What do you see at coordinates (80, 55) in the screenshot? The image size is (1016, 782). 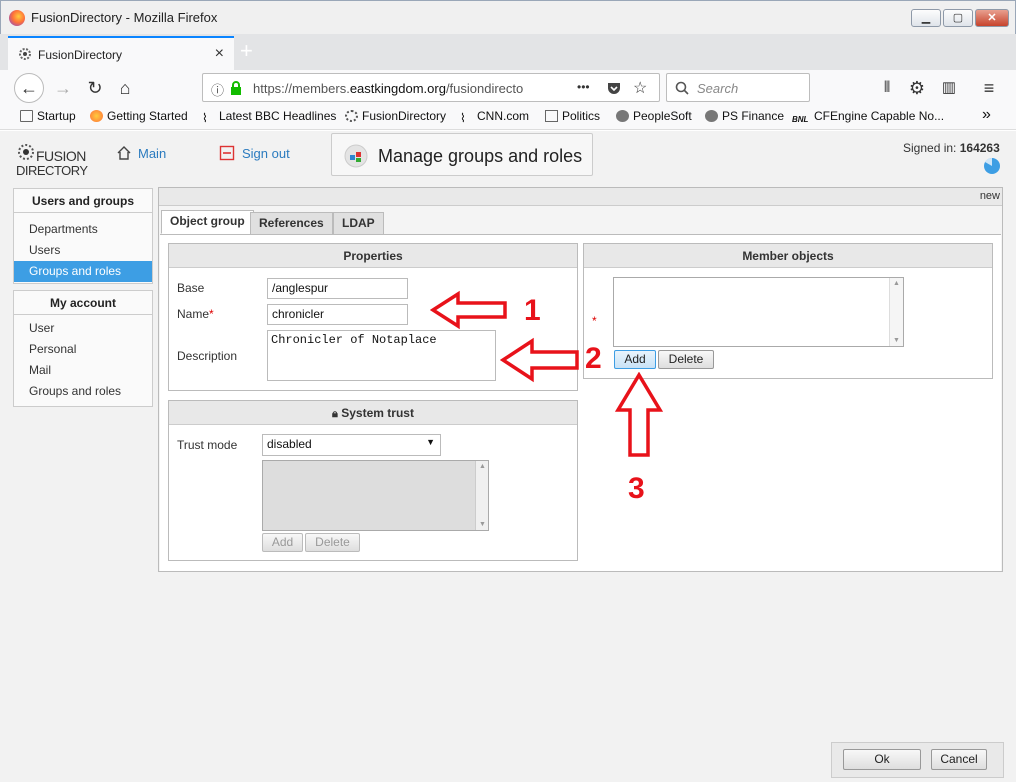 I see `tab-label: FusionDirectory` at bounding box center [80, 55].